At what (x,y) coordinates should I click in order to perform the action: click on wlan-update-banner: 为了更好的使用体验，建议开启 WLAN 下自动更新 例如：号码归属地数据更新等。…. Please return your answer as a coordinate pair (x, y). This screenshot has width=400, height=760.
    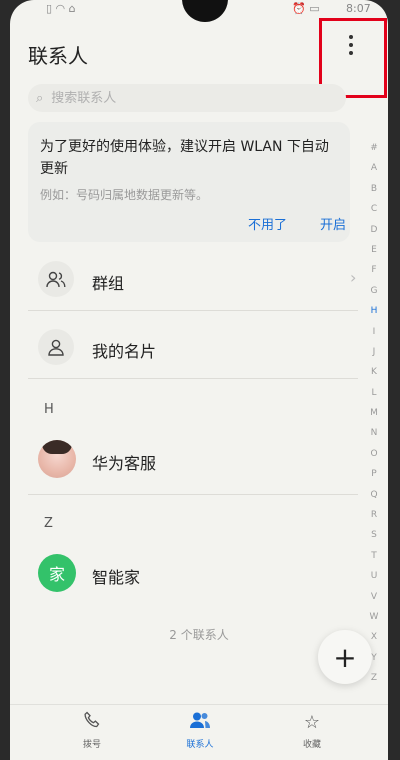
    Looking at the image, I should click on (189, 182).